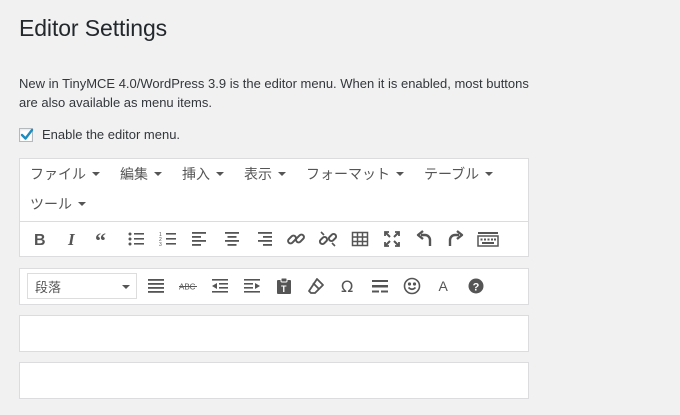 This screenshot has height=415, width=680. What do you see at coordinates (134, 174) in the screenshot?
I see `menu-edit-label: 編集` at bounding box center [134, 174].